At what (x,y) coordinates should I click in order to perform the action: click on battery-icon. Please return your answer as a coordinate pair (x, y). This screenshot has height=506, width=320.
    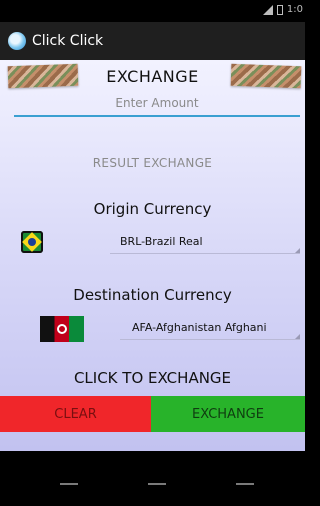
    Looking at the image, I should click on (279, 9).